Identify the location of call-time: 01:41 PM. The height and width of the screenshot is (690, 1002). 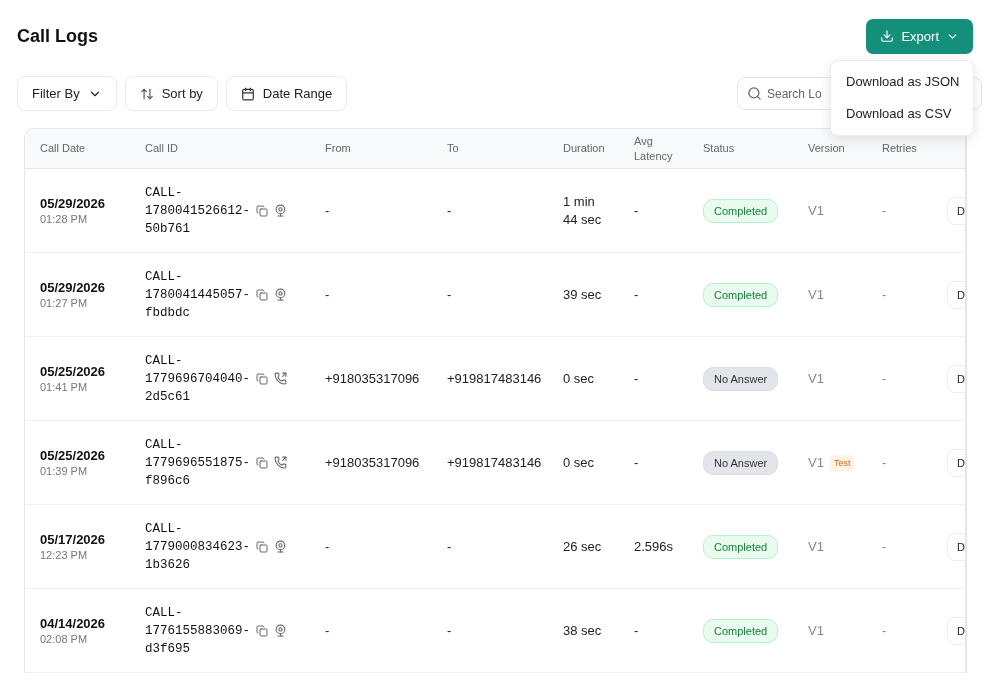
(64, 387).